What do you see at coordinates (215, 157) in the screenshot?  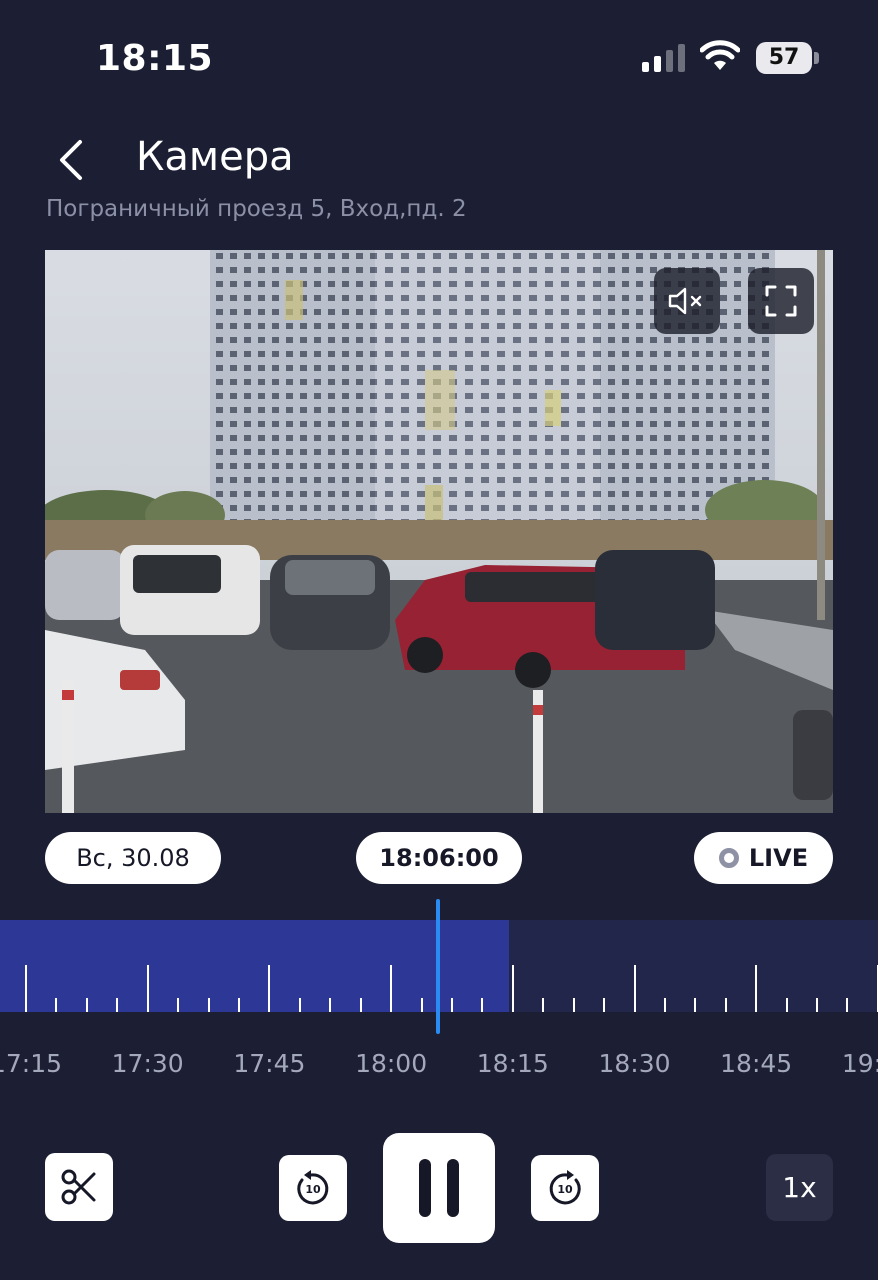 I see `page-title: Камера` at bounding box center [215, 157].